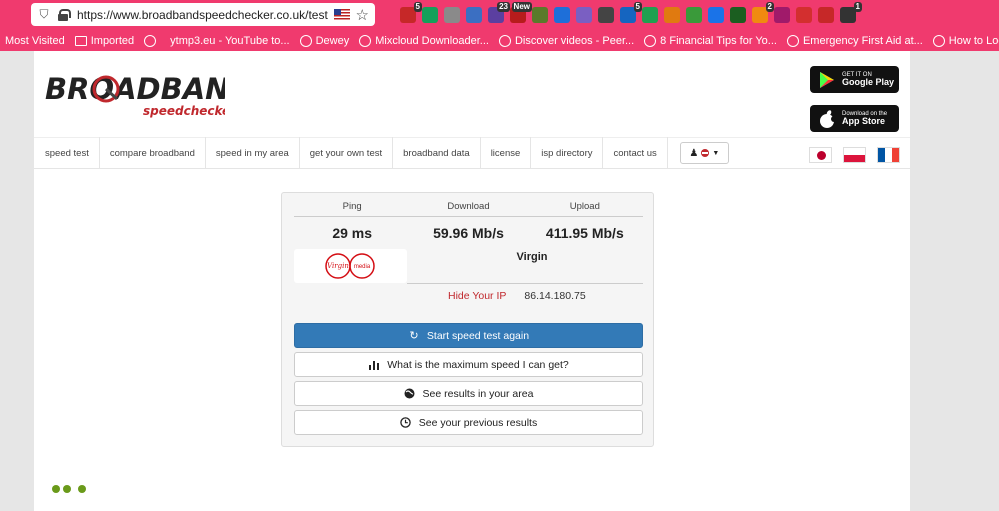 The width and height of the screenshot is (999, 511). Describe the element at coordinates (532, 257) in the screenshot. I see `isp-name: Virgin` at that location.